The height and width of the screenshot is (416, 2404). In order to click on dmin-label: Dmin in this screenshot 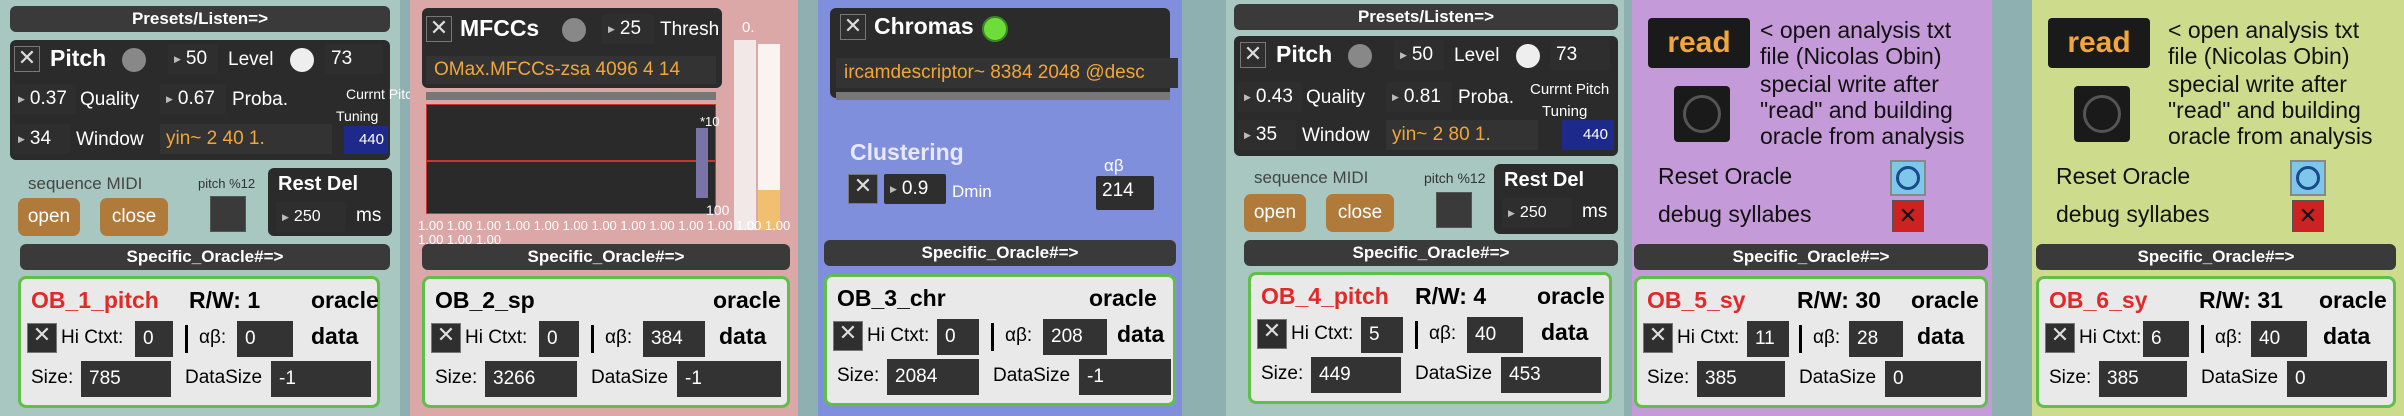, I will do `click(972, 191)`.